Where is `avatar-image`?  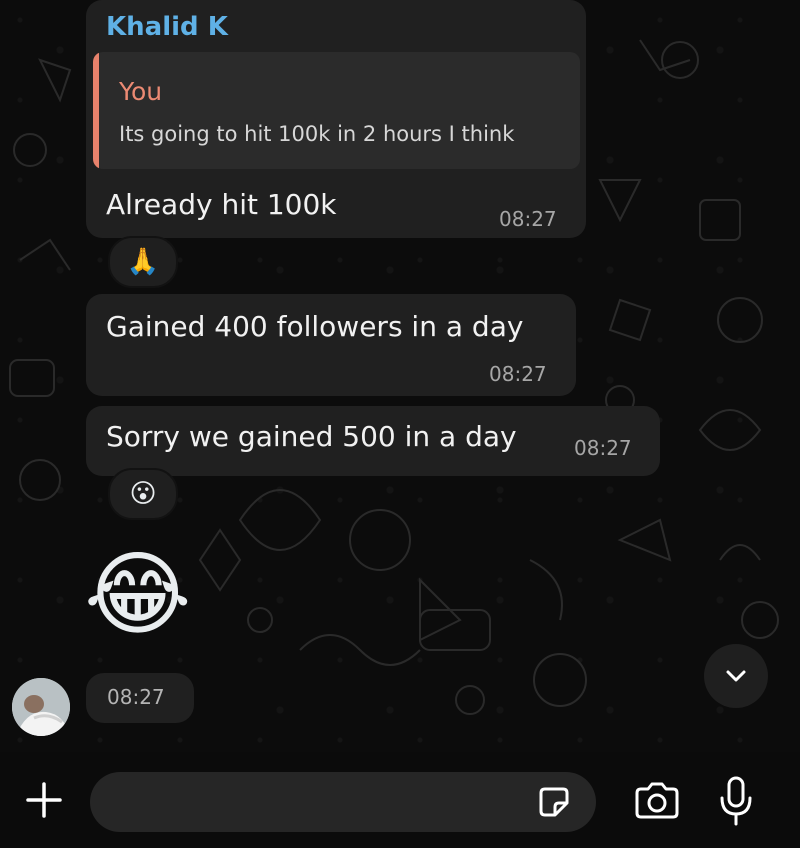
avatar-image is located at coordinates (41, 707).